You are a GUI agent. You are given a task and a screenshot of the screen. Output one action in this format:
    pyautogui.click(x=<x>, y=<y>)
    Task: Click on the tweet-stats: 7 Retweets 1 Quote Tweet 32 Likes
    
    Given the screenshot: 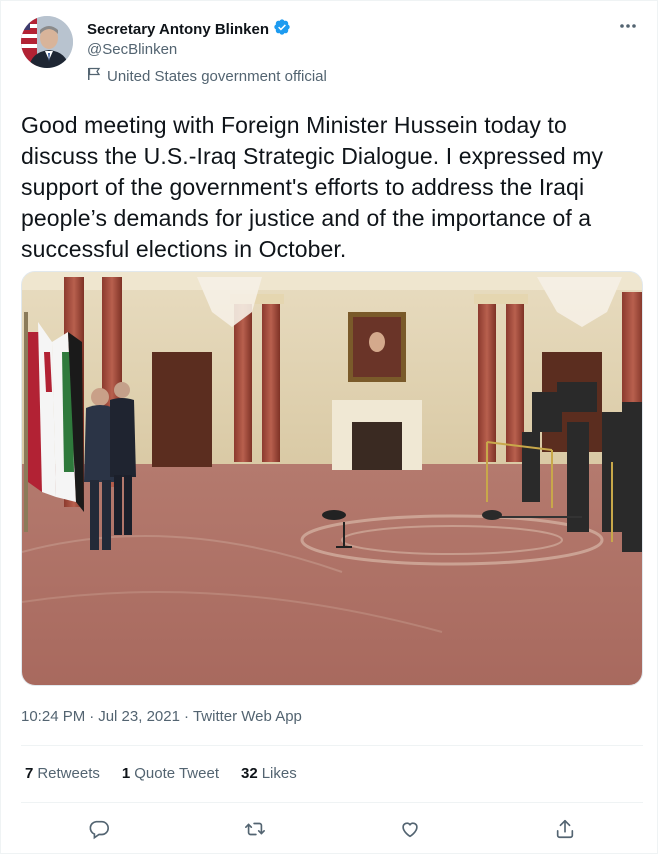 What is the action you would take?
    pyautogui.click(x=161, y=773)
    